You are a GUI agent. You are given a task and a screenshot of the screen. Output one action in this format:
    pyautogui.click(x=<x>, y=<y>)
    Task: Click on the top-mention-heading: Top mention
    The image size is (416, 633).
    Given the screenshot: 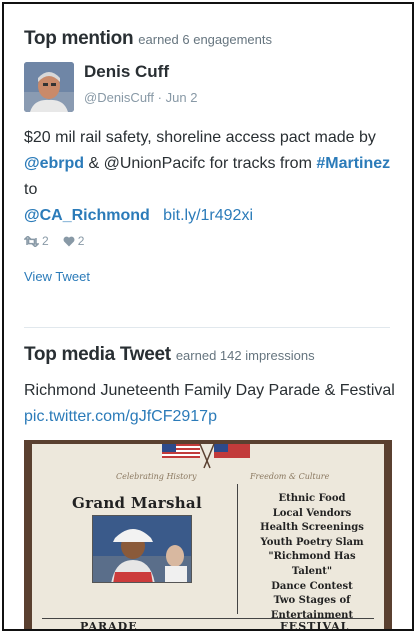 What is the action you would take?
    pyautogui.click(x=79, y=38)
    